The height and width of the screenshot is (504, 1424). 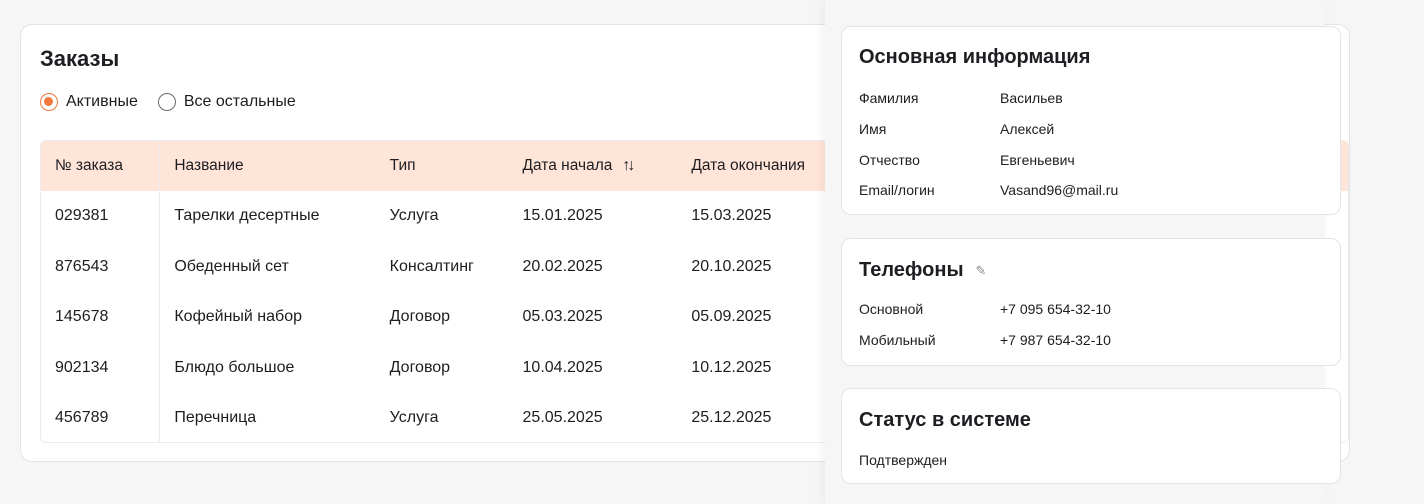 I want to click on field-value: +7 987 654-32-10, so click(x=1055, y=340).